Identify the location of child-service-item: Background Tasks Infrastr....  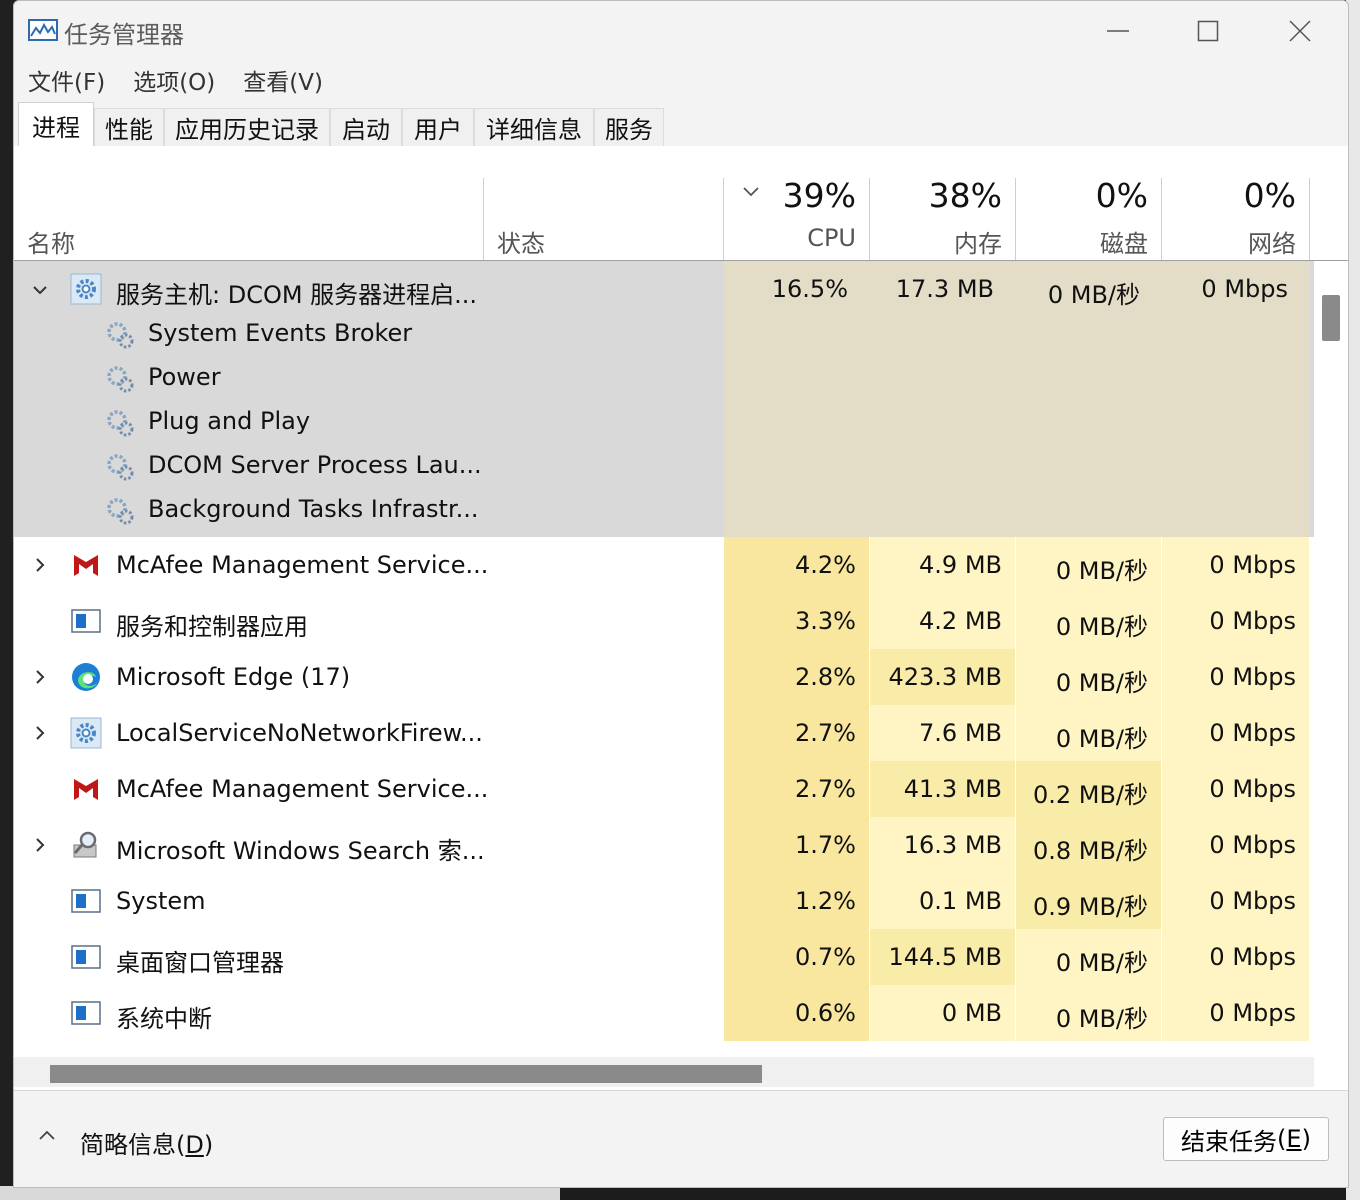
(364, 511).